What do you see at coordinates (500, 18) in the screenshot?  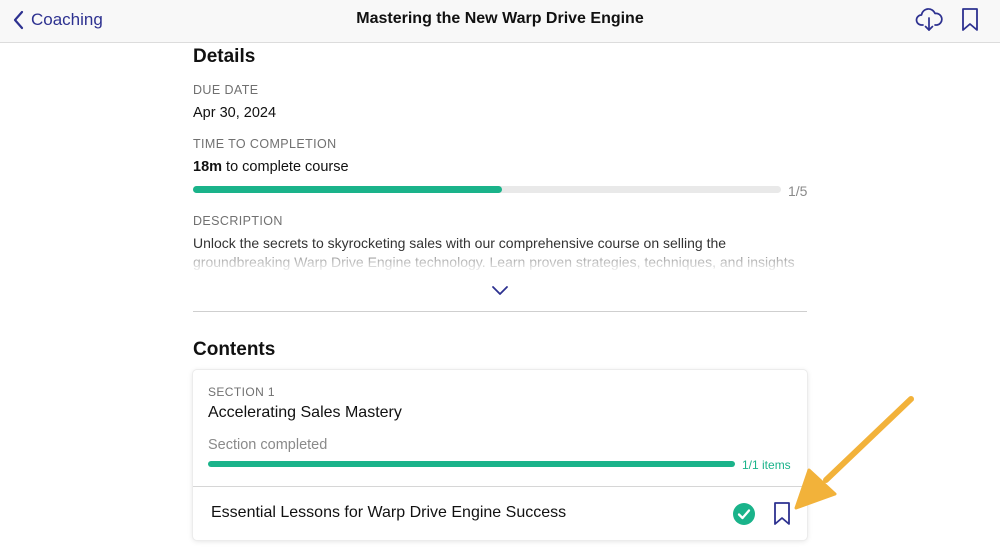 I see `page-title: Mastering the New Warp Drive Engine` at bounding box center [500, 18].